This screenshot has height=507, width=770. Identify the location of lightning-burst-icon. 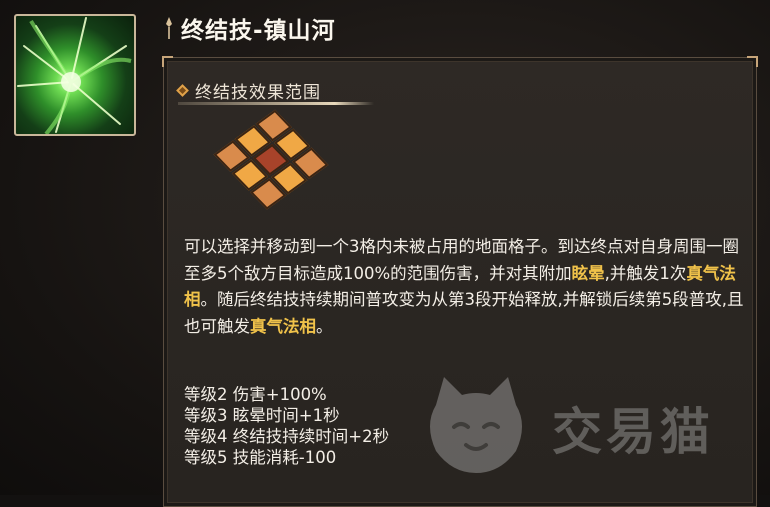
(74, 75).